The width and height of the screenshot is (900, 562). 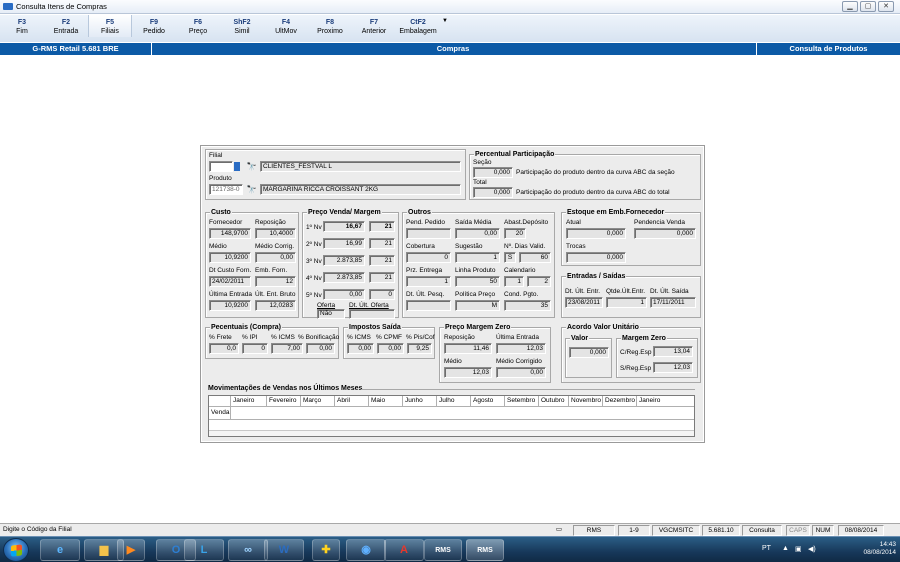 What do you see at coordinates (249, 401) in the screenshot?
I see `month-header: Janeiro` at bounding box center [249, 401].